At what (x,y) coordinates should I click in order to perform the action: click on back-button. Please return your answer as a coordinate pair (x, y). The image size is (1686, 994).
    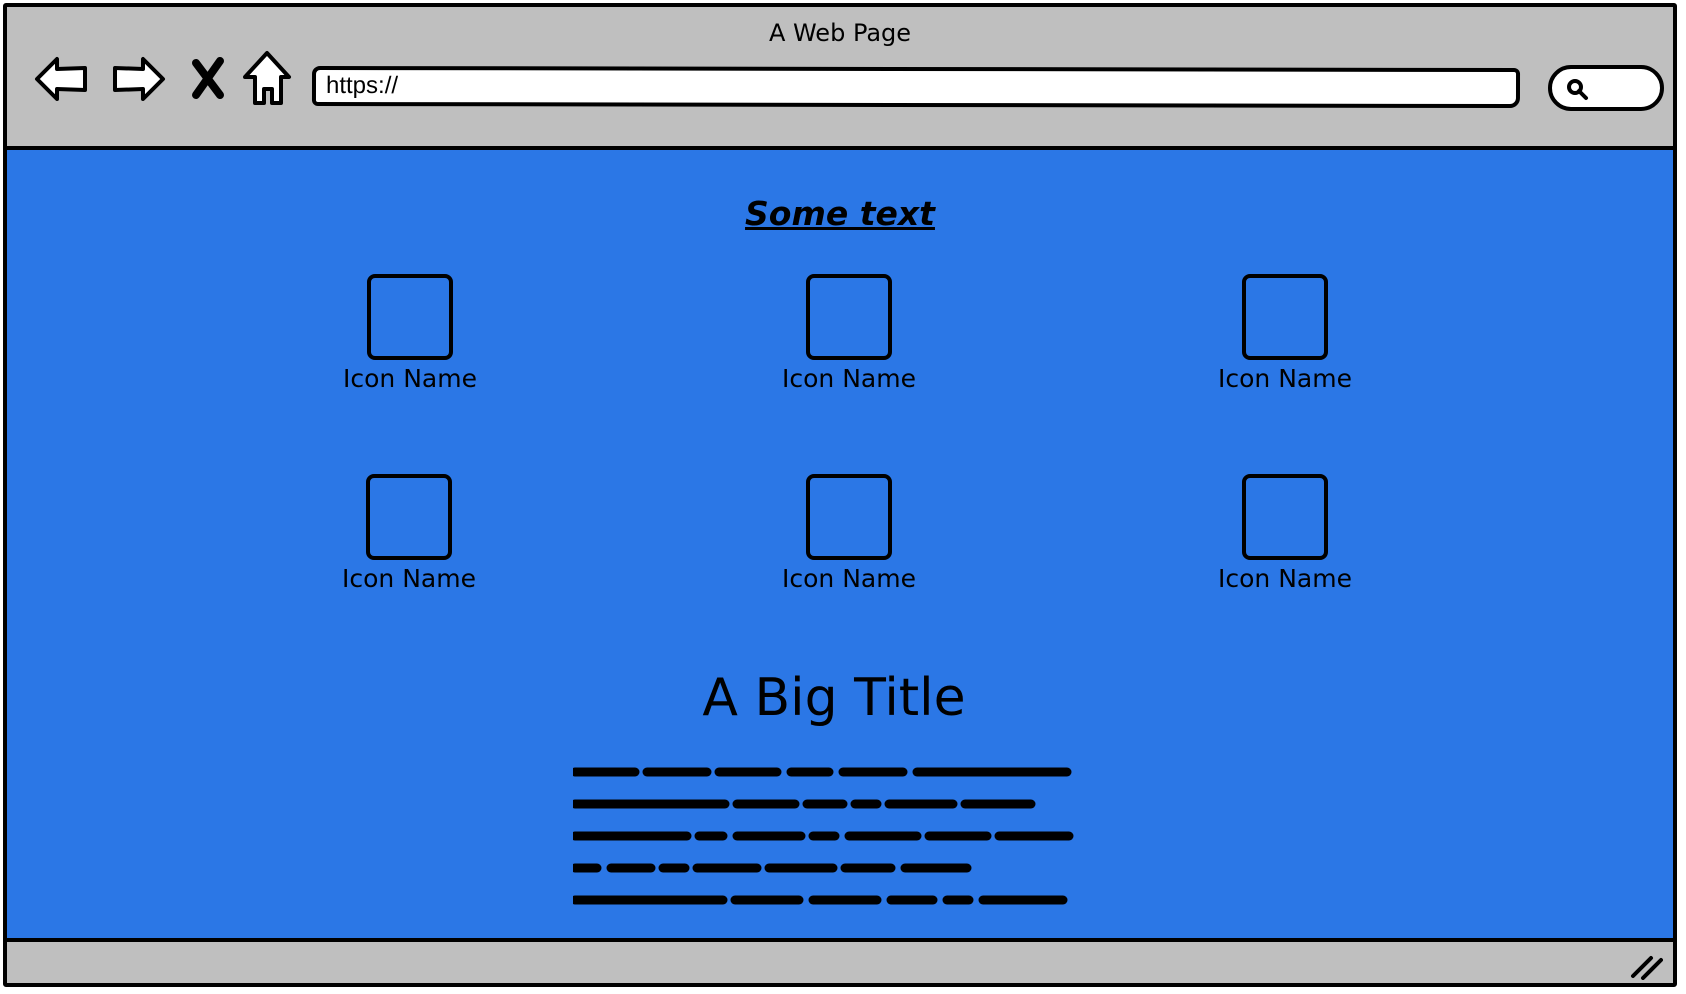
    Looking at the image, I should click on (63, 79).